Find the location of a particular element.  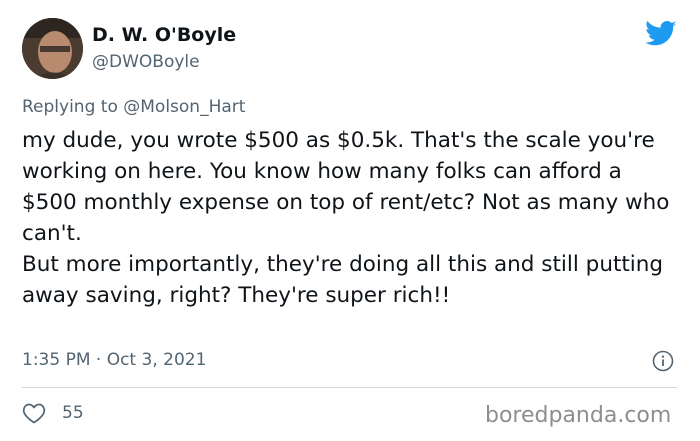

reply-mention-link: @Molson_Hart is located at coordinates (184, 107).